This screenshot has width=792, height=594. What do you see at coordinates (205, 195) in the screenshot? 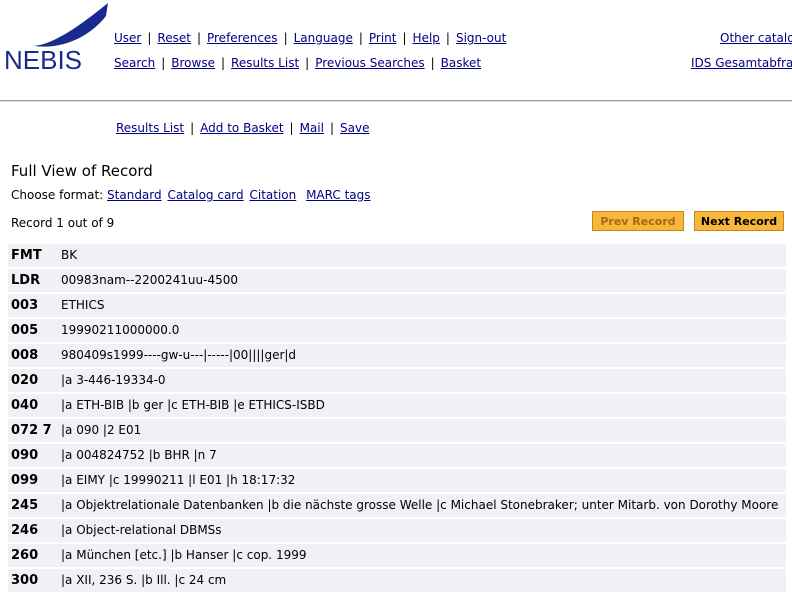
I see `format-catalog-card-link: Catalog card` at bounding box center [205, 195].